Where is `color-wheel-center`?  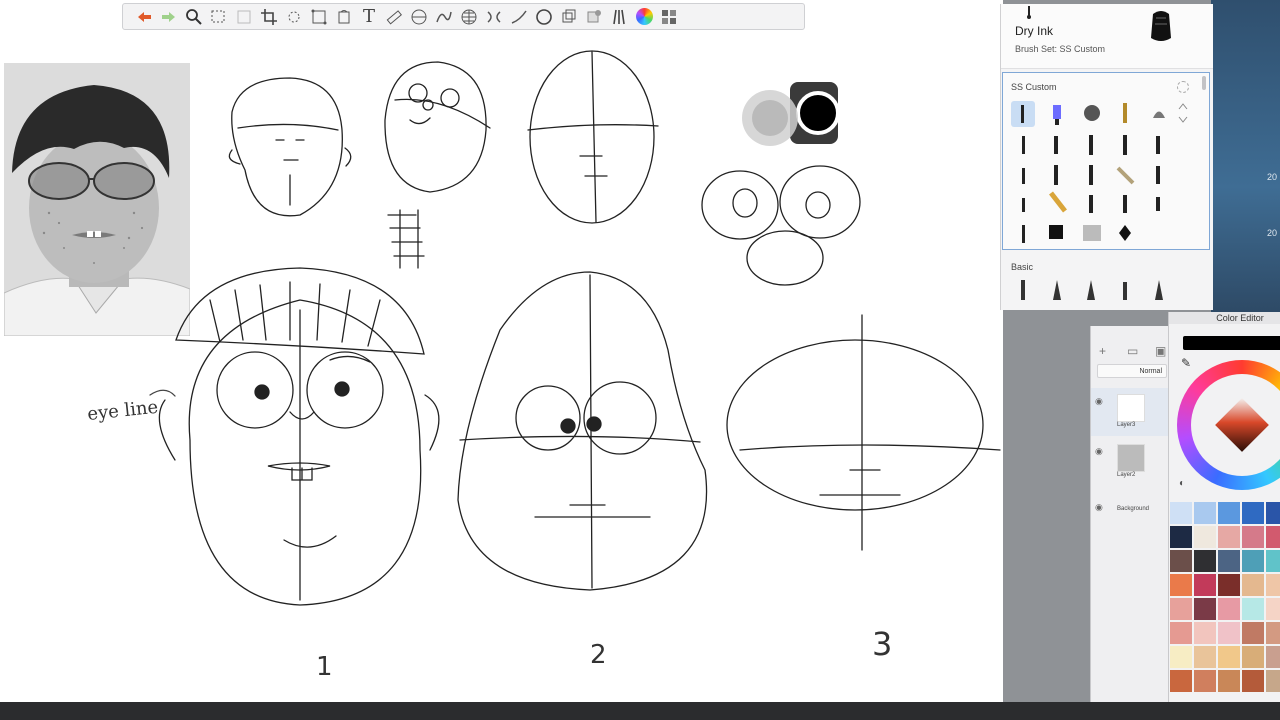
color-wheel-center is located at coordinates (1235, 425).